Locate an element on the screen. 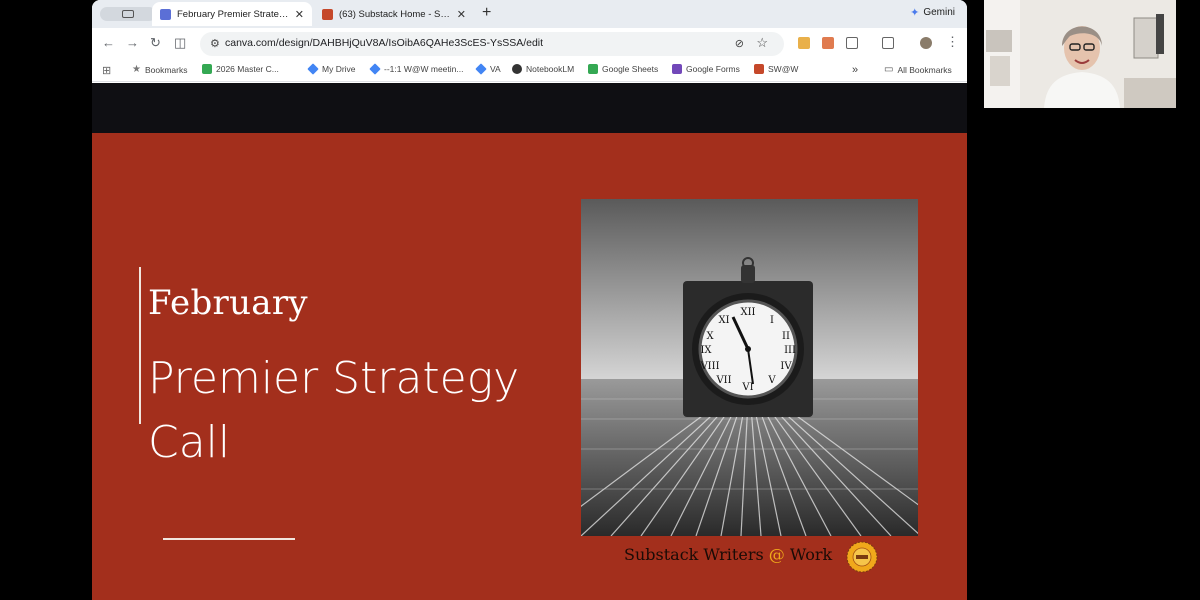 The image size is (1200, 600). forward-button: → is located at coordinates (132, 43).